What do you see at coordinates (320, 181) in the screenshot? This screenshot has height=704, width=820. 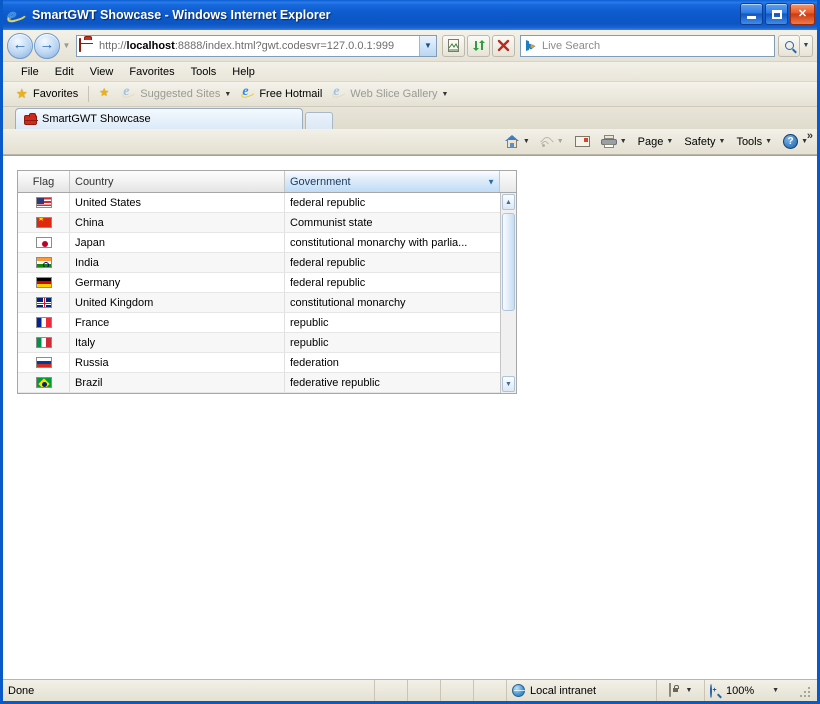 I see `grid-column-header-government-label: Government` at bounding box center [320, 181].